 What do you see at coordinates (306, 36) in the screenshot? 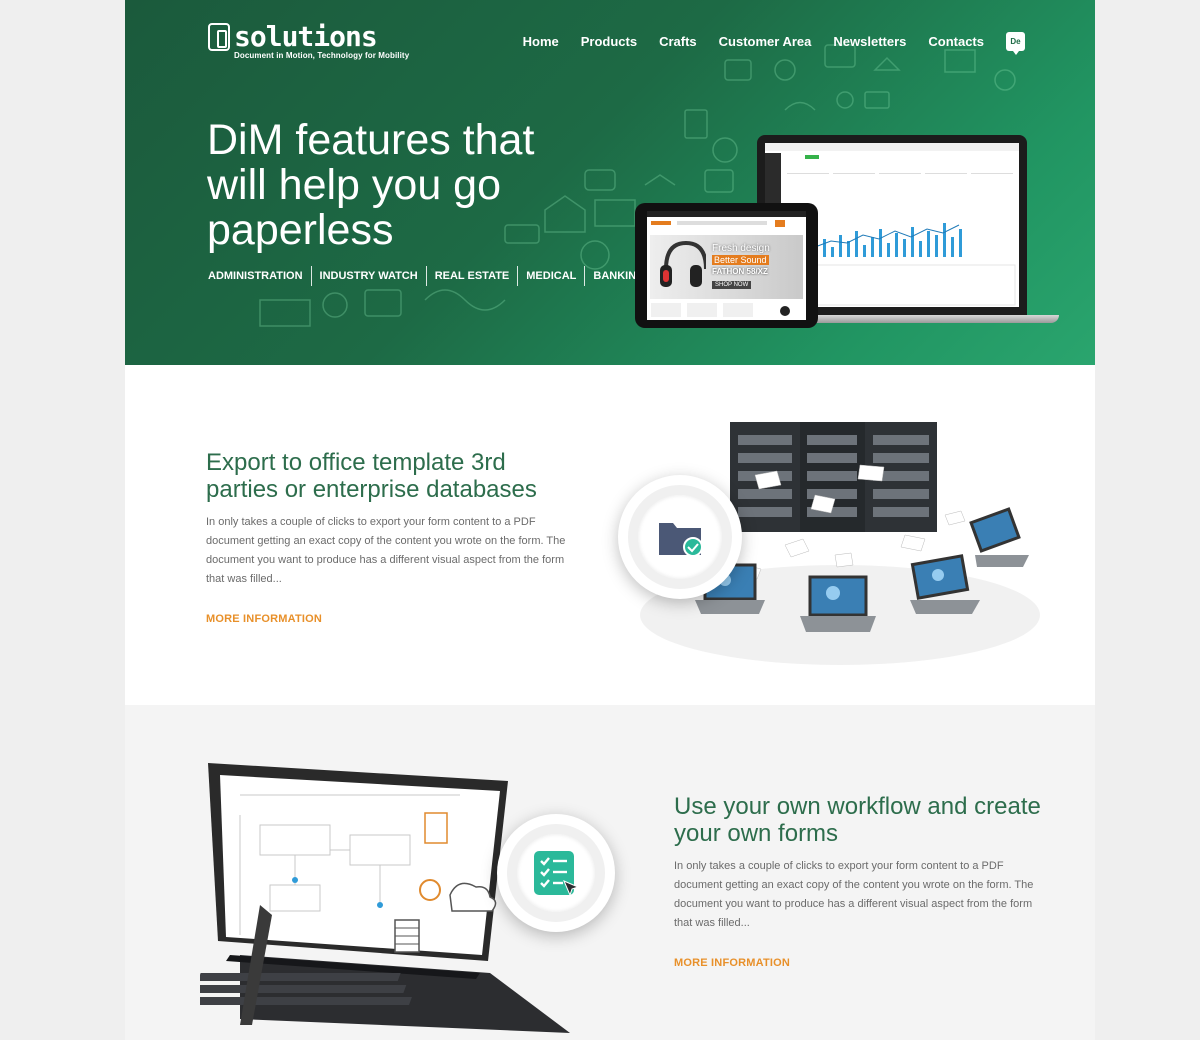
I see `brand-name: solutions` at bounding box center [306, 36].